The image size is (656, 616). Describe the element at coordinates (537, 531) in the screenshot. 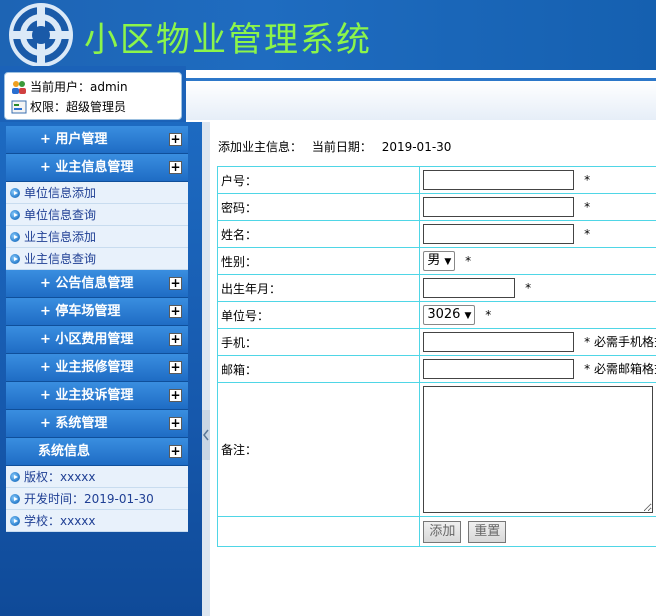

I see `button-cell: 添加 重置` at that location.